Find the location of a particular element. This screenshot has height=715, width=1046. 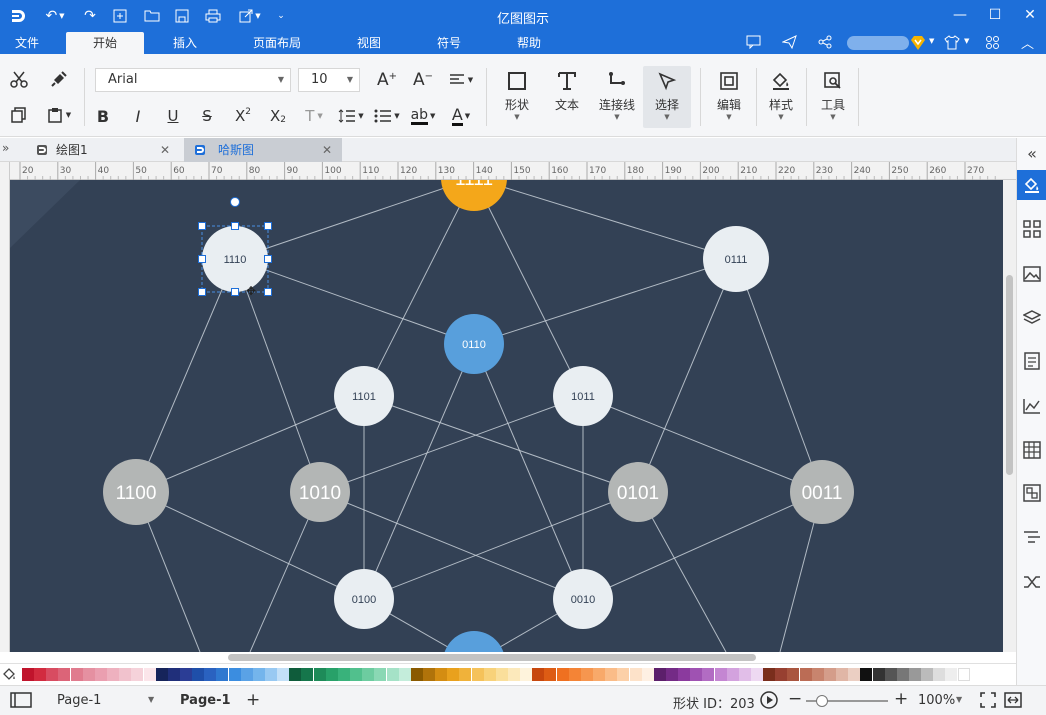

hasse-node-0100: 0100 is located at coordinates (364, 599).